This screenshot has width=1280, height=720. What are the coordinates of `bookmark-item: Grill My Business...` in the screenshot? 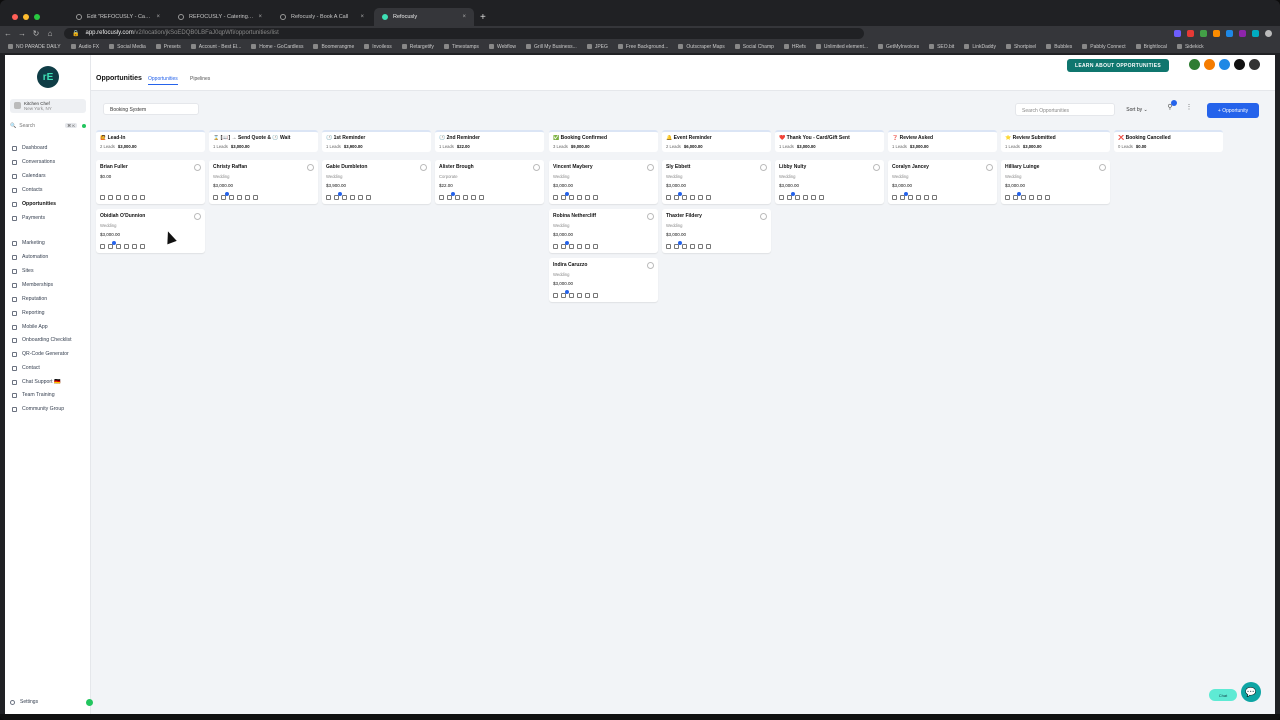 It's located at (551, 47).